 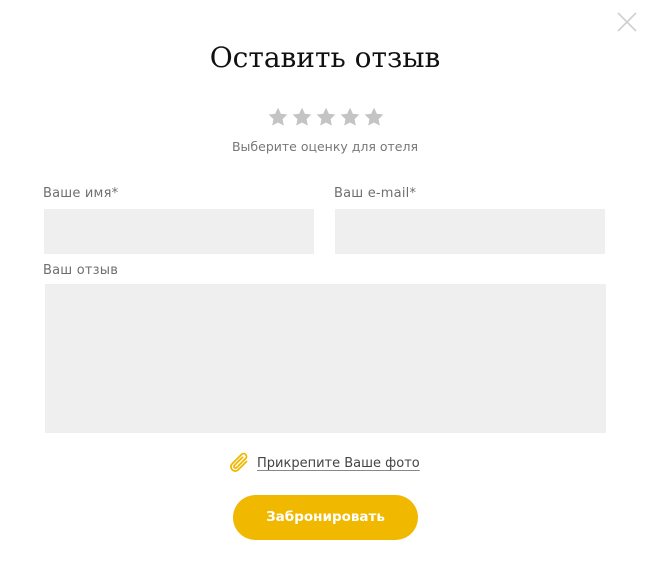 What do you see at coordinates (179, 231) in the screenshot?
I see `name-field` at bounding box center [179, 231].